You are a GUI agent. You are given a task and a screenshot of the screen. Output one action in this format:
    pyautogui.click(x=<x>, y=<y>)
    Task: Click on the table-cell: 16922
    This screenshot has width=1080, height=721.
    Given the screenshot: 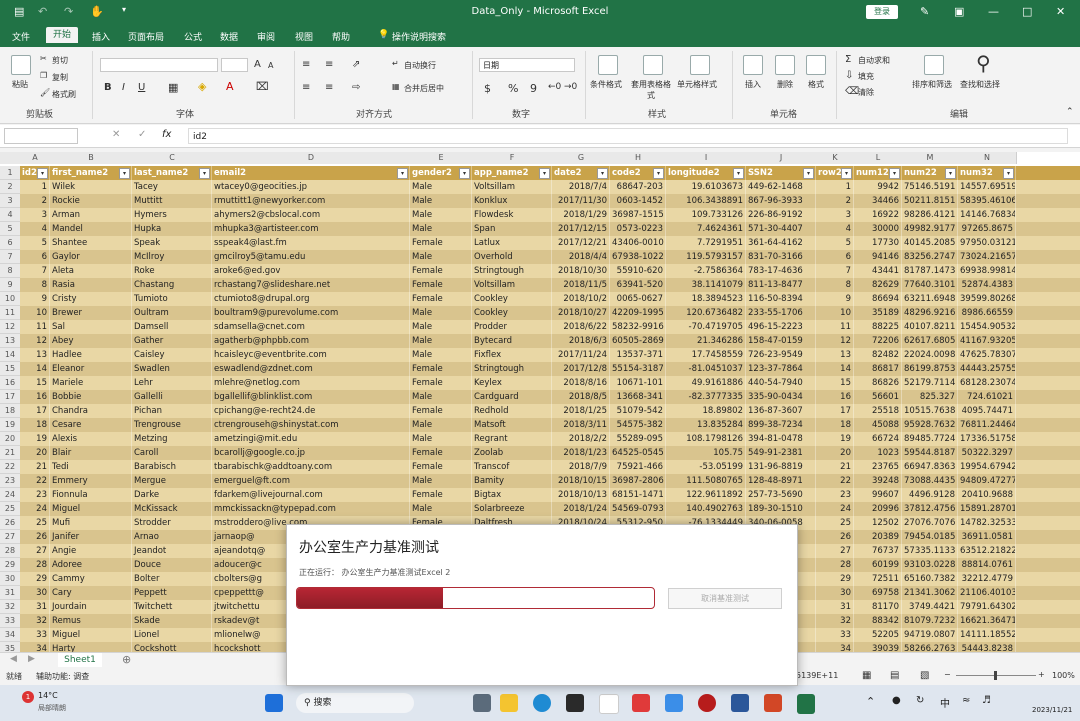 What is the action you would take?
    pyautogui.click(x=878, y=215)
    